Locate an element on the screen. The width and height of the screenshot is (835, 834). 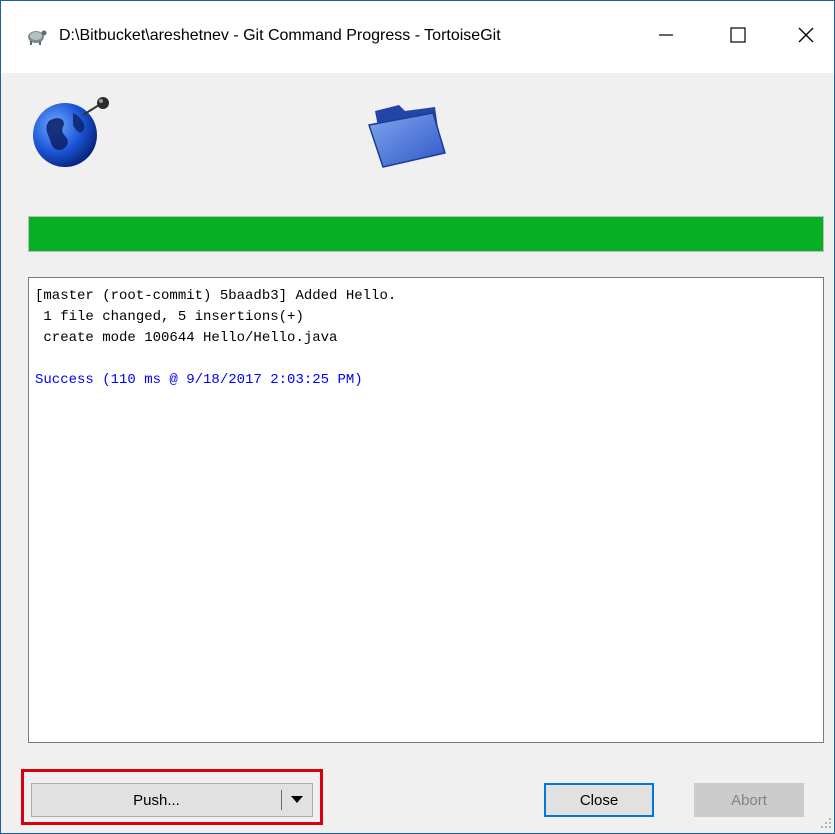
progress-bar is located at coordinates (426, 234).